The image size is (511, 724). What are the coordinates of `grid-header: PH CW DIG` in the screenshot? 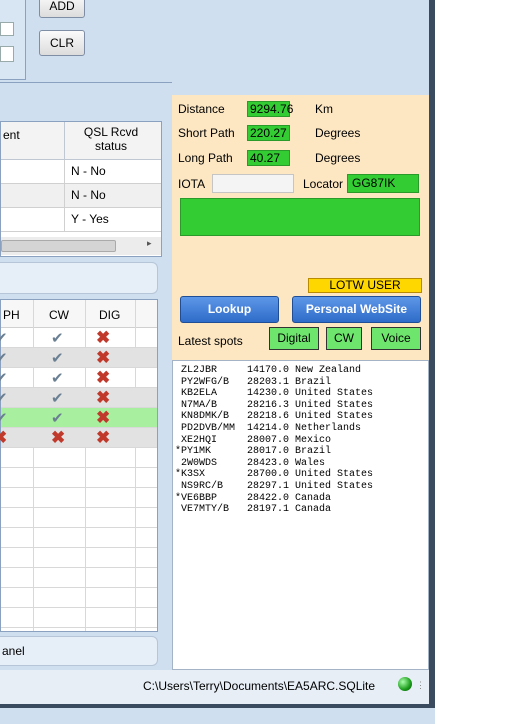 It's located at (79, 314).